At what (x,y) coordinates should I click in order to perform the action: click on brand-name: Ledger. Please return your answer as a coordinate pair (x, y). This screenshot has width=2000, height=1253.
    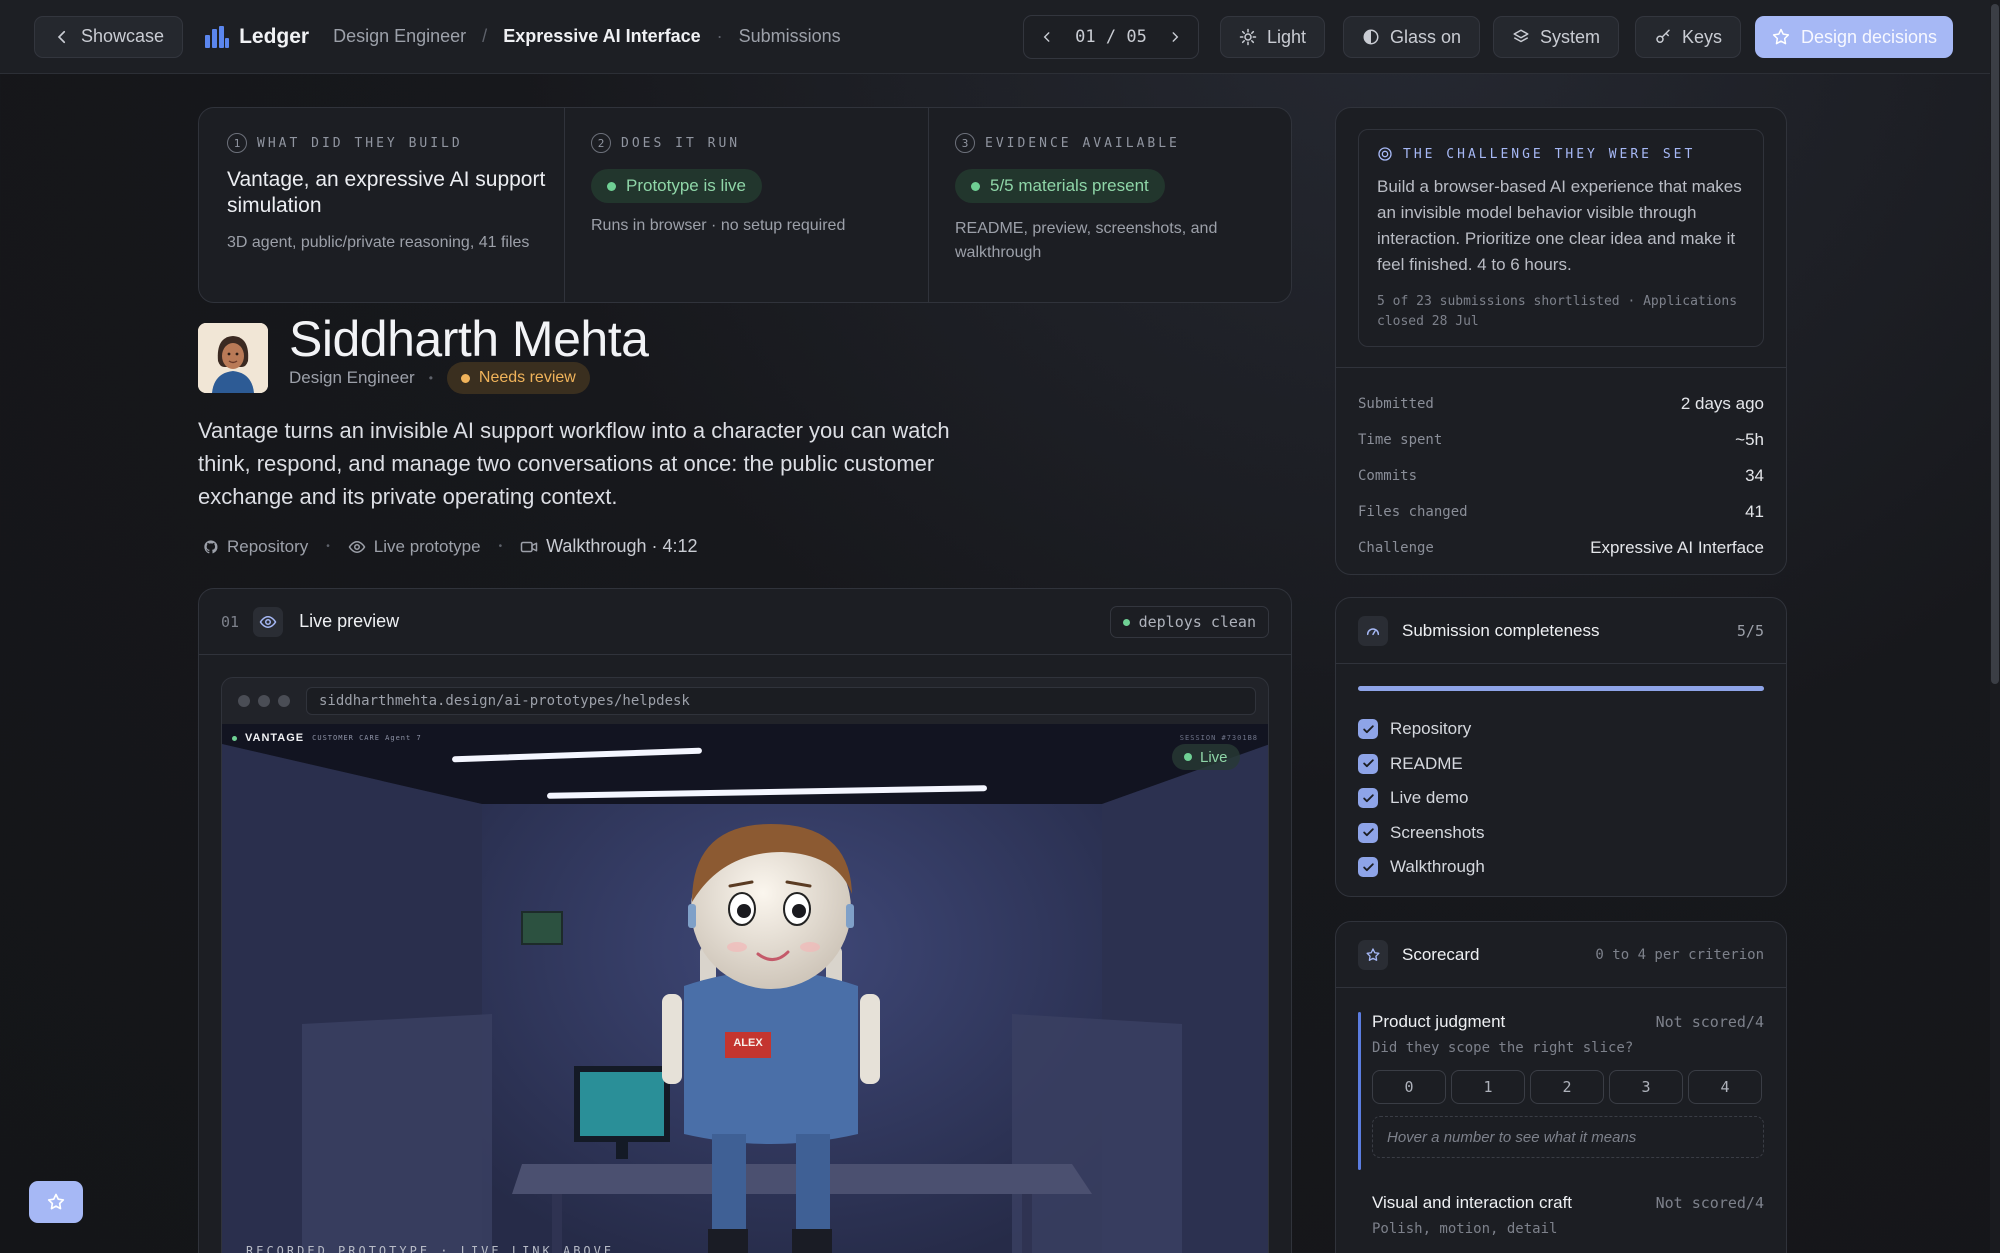
    Looking at the image, I should click on (274, 36).